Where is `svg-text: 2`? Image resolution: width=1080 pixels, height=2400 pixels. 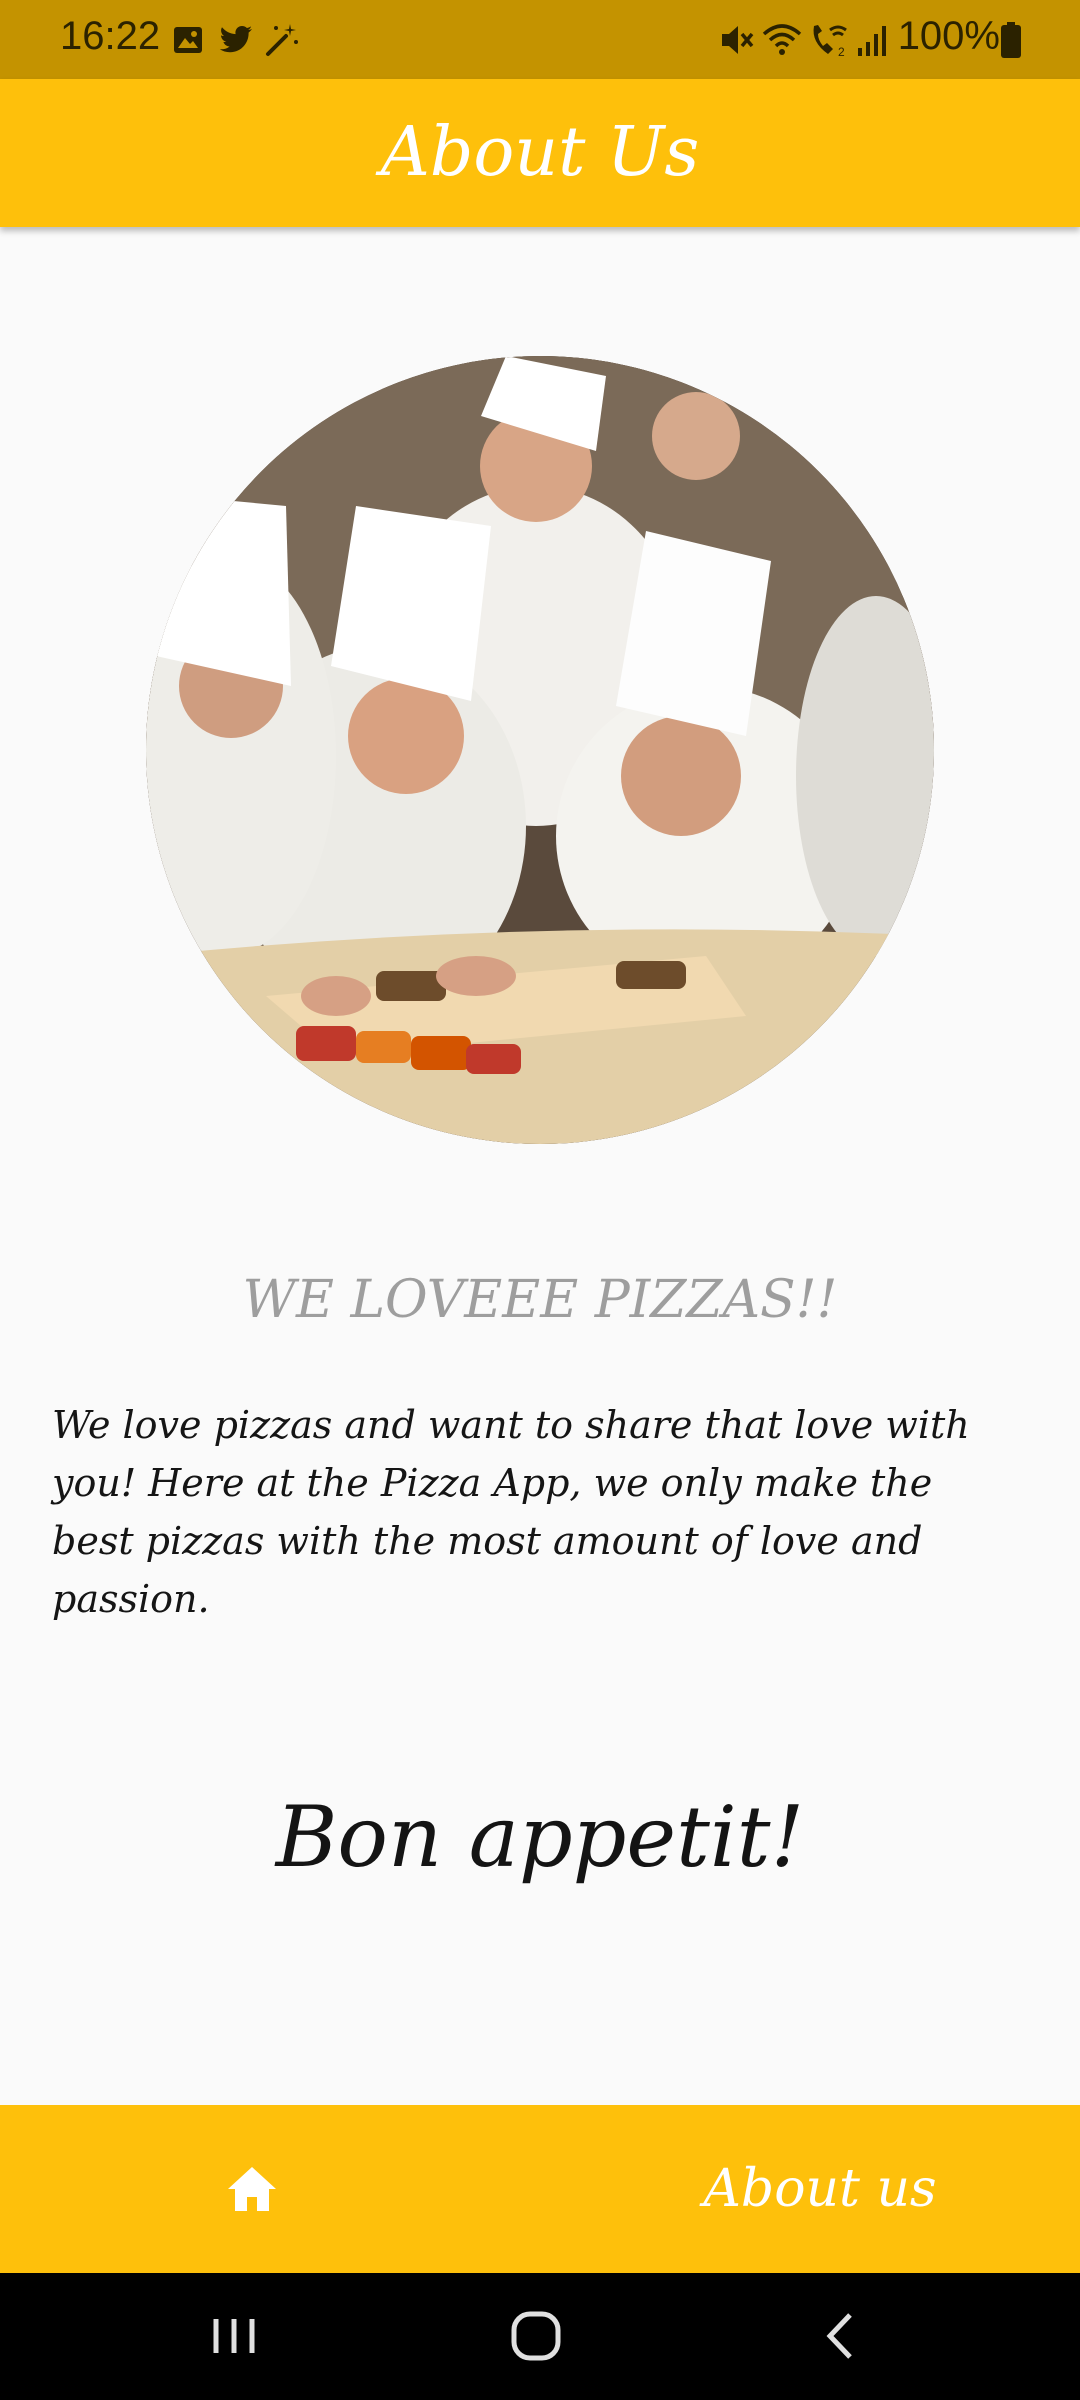
svg-text: 2 is located at coordinates (841, 51).